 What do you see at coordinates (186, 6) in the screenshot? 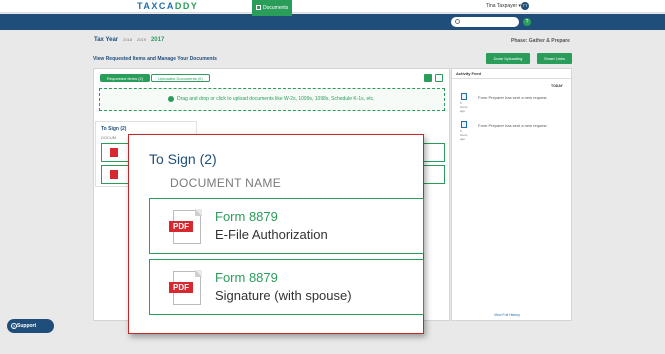
I see `logo-accent-text: DDY` at bounding box center [186, 6].